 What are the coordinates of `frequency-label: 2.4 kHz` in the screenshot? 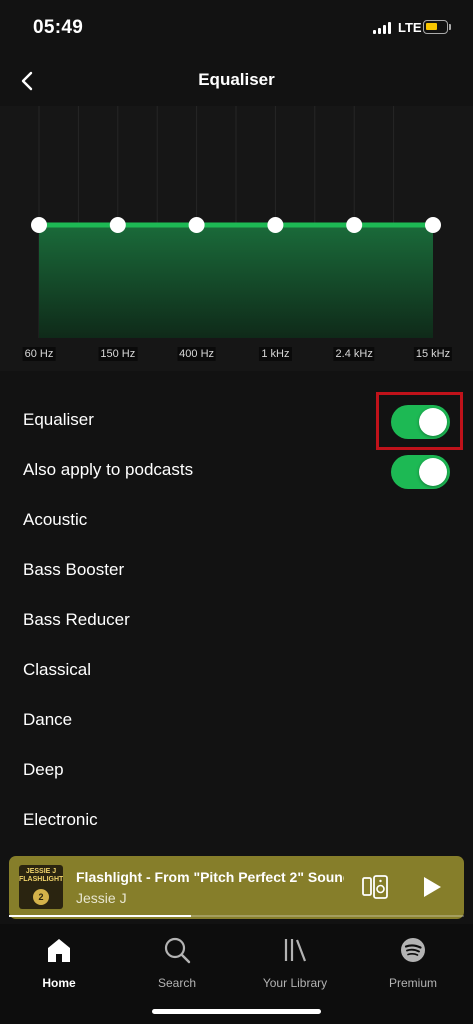 It's located at (354, 354).